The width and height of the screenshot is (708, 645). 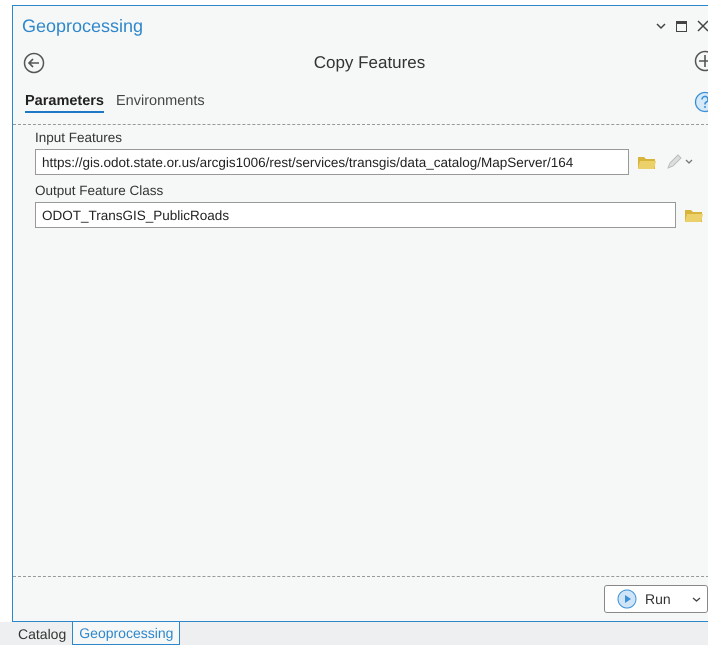 I want to click on window-title: Geoprocessing, so click(x=83, y=26).